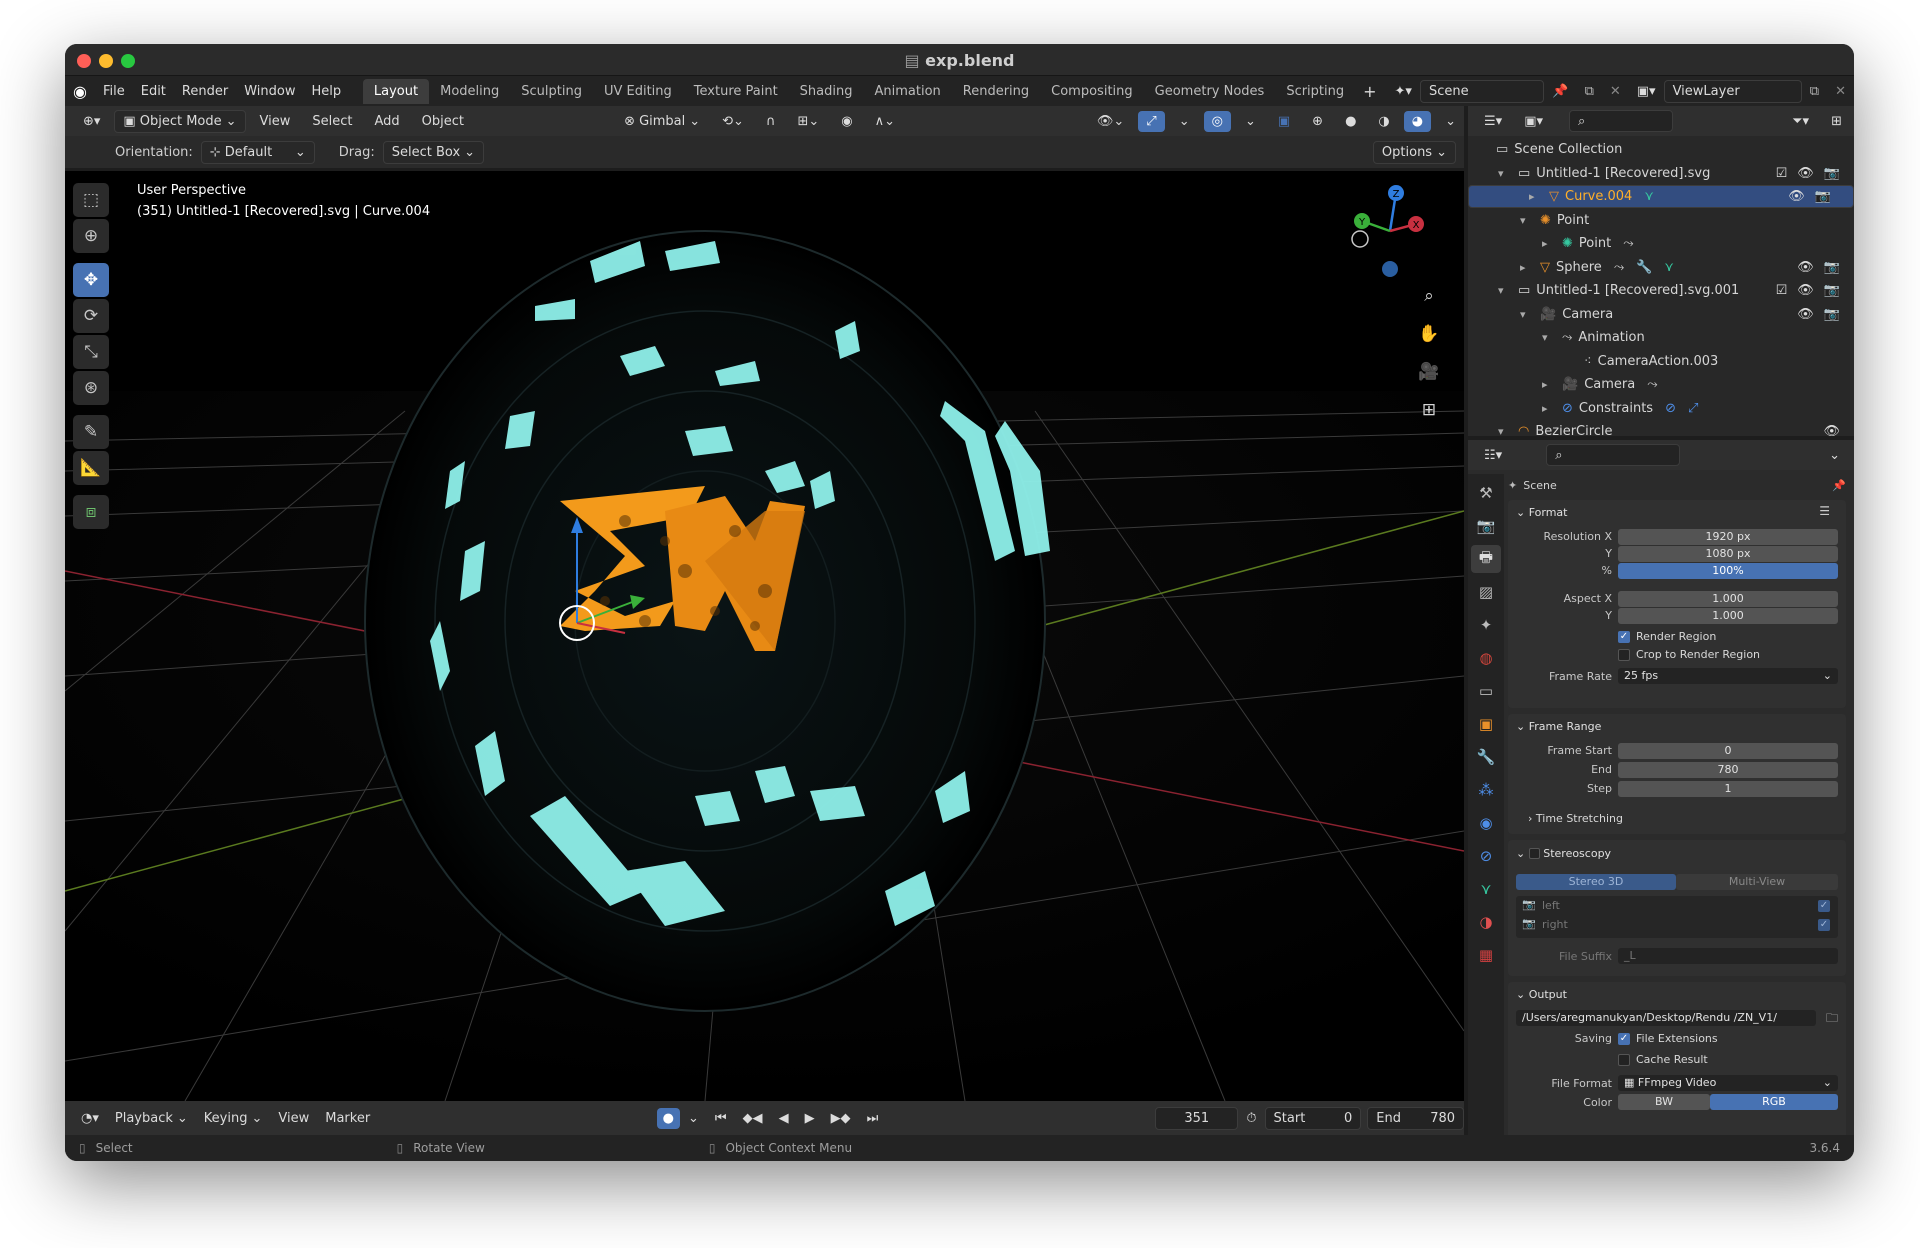  I want to click on pin-scene-icon: 📌, so click(1560, 91).